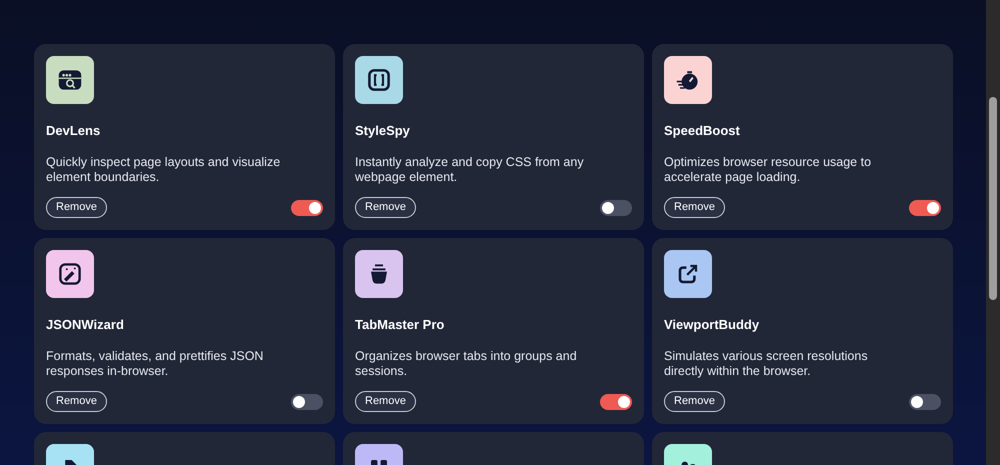 The width and height of the screenshot is (1000, 465). Describe the element at coordinates (400, 325) in the screenshot. I see `extension-title: TabMaster Pro` at that location.